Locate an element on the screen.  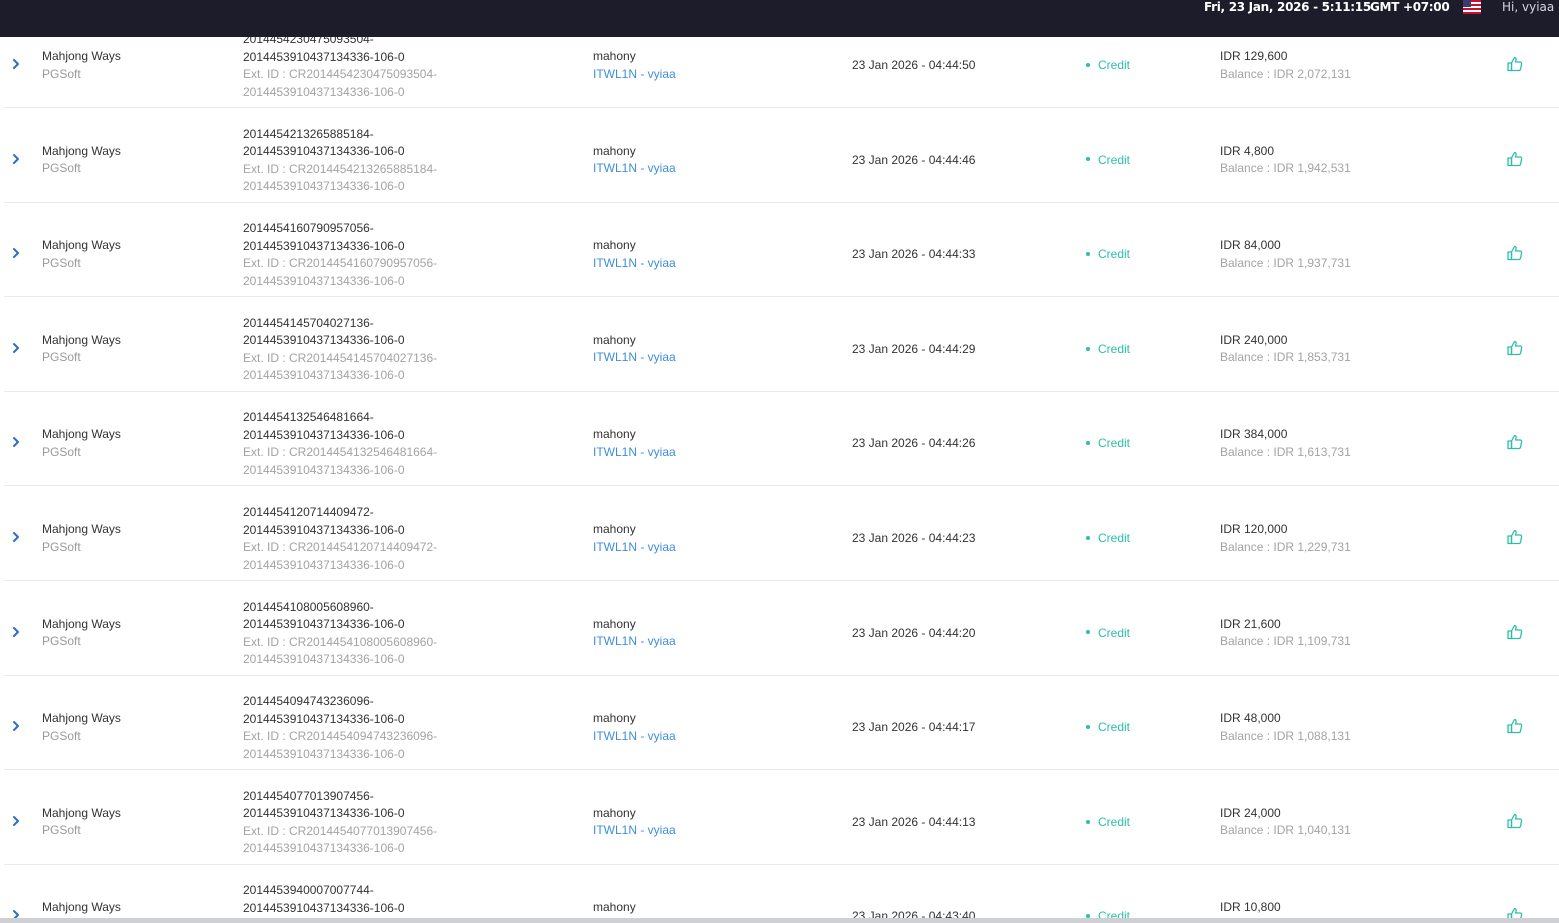
transaction-amount: IDR 120,000 is located at coordinates (1254, 529).